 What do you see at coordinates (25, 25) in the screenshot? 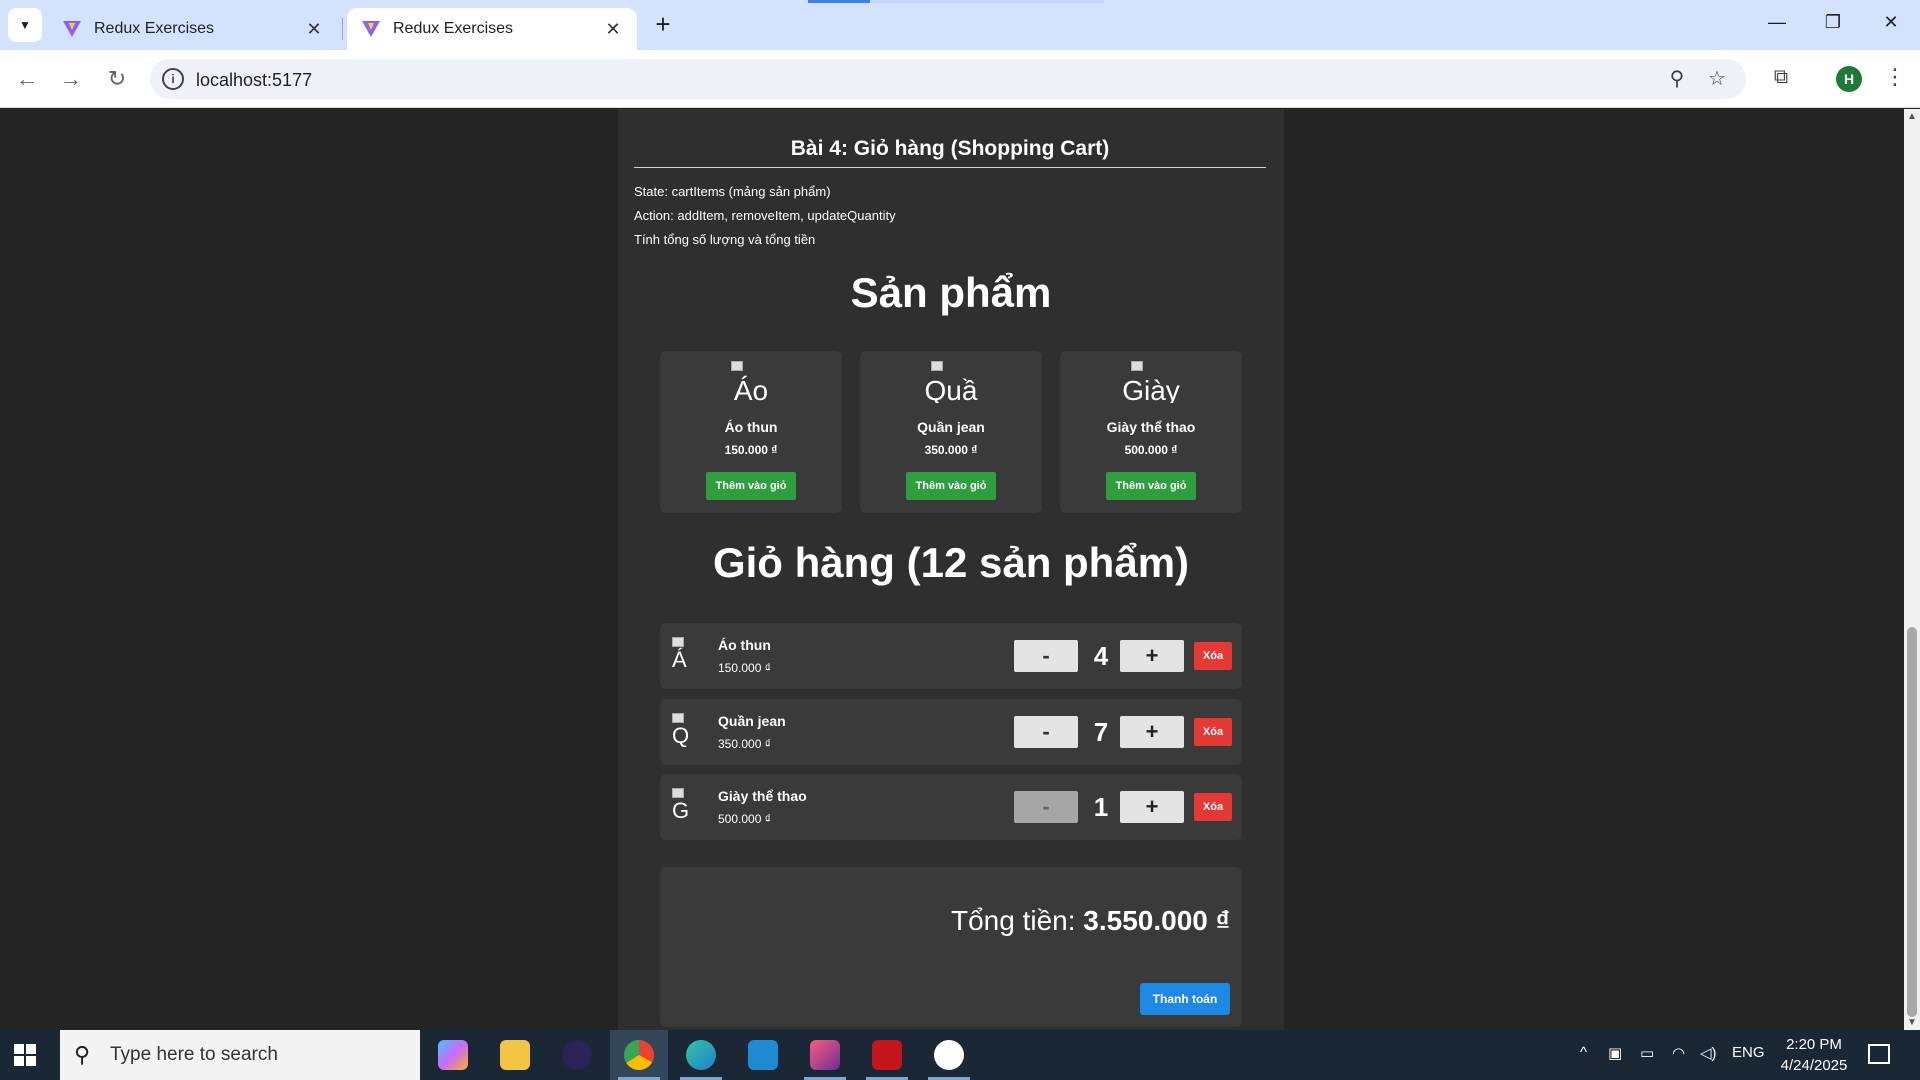
I see `tab-search-button: ▼` at bounding box center [25, 25].